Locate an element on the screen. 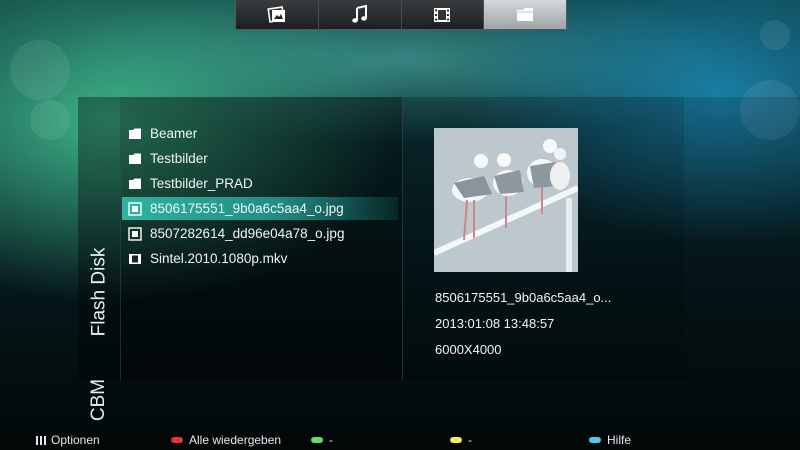  tab-files is located at coordinates (525, 14).